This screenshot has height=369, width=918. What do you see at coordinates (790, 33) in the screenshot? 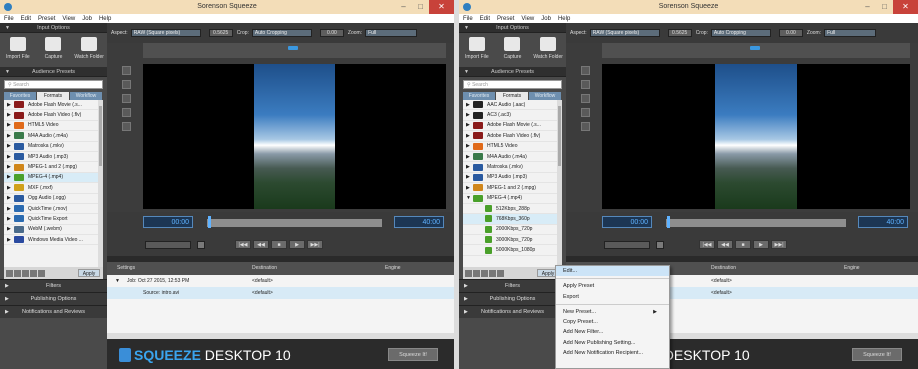
I see `crop-value: 0.00` at bounding box center [790, 33].